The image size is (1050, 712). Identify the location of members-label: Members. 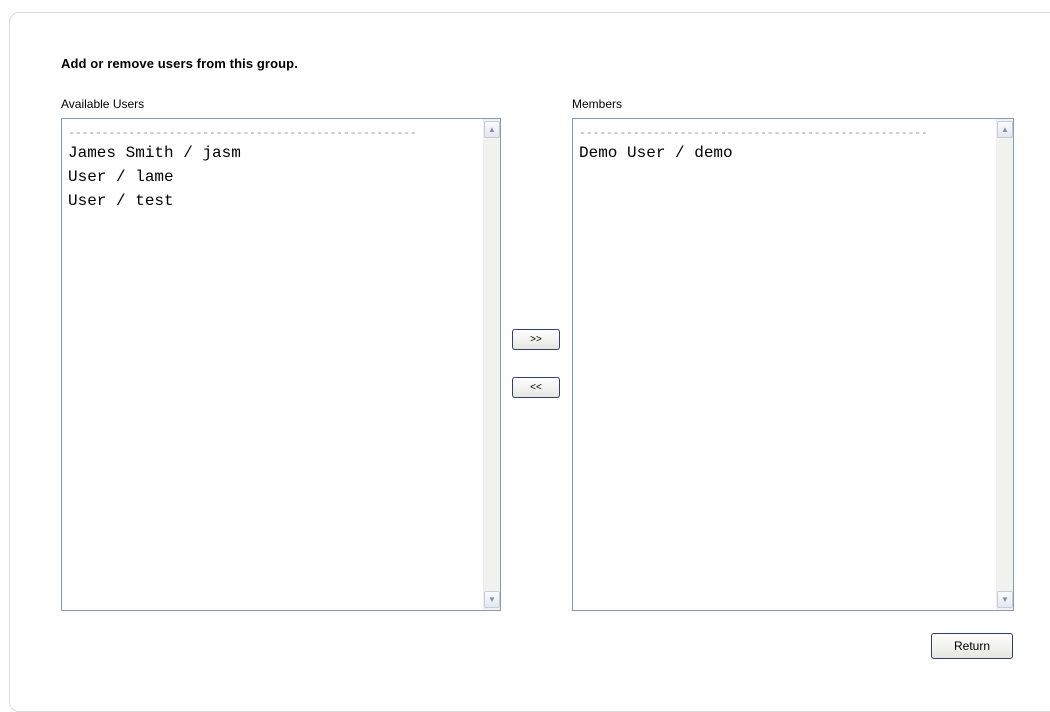
(597, 104).